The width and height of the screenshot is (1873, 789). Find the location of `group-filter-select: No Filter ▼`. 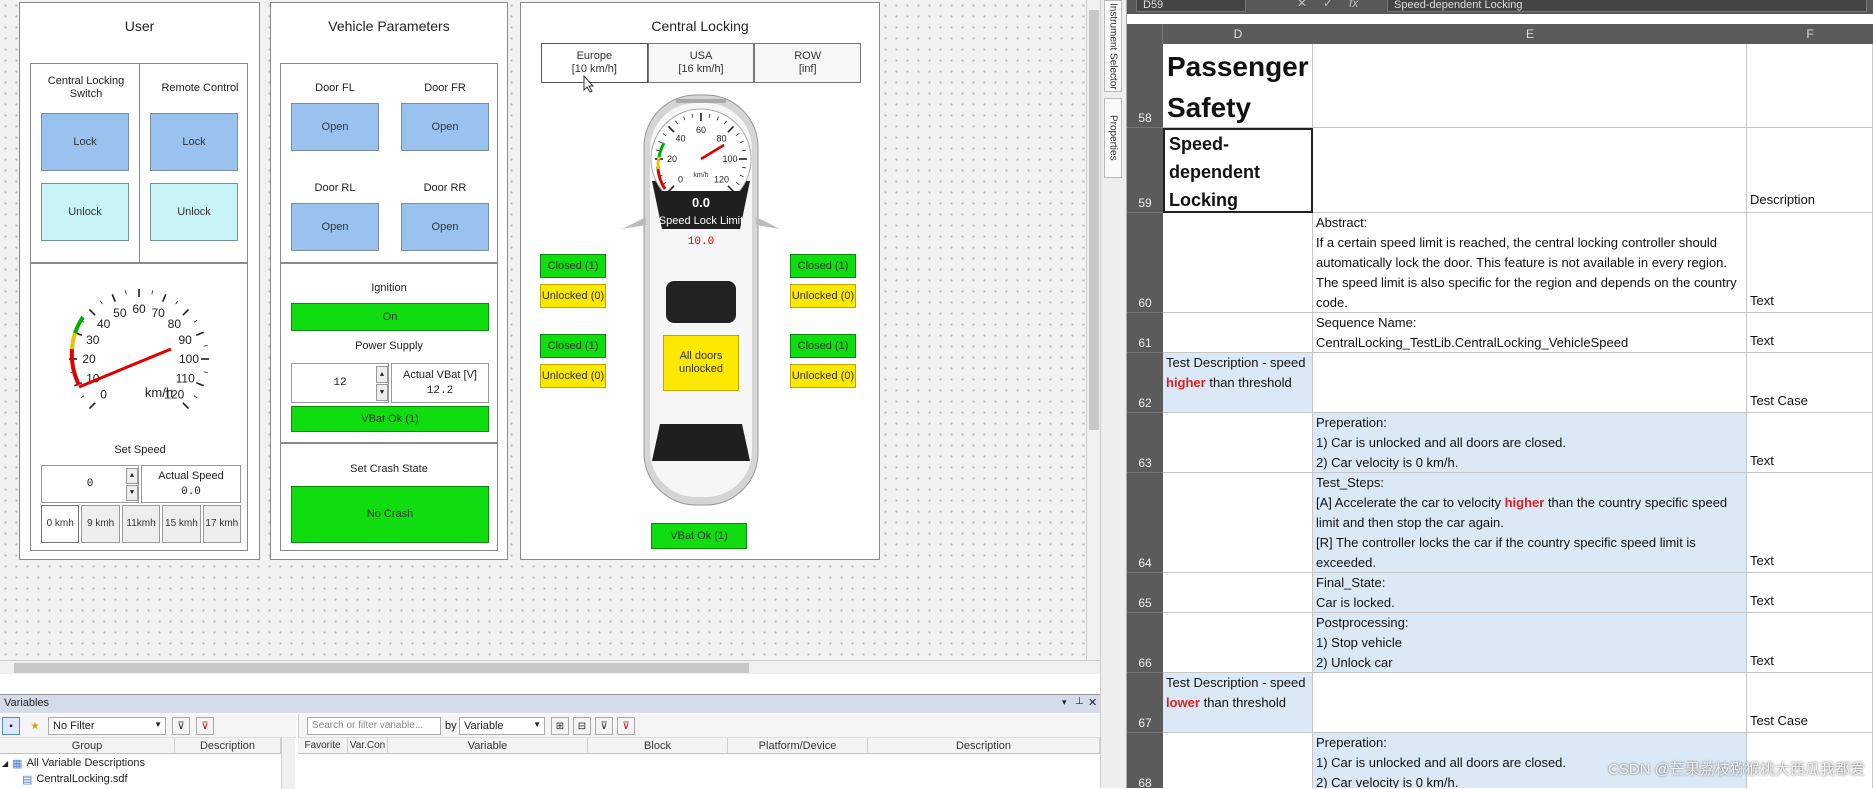

group-filter-select: No Filter ▼ is located at coordinates (107, 726).